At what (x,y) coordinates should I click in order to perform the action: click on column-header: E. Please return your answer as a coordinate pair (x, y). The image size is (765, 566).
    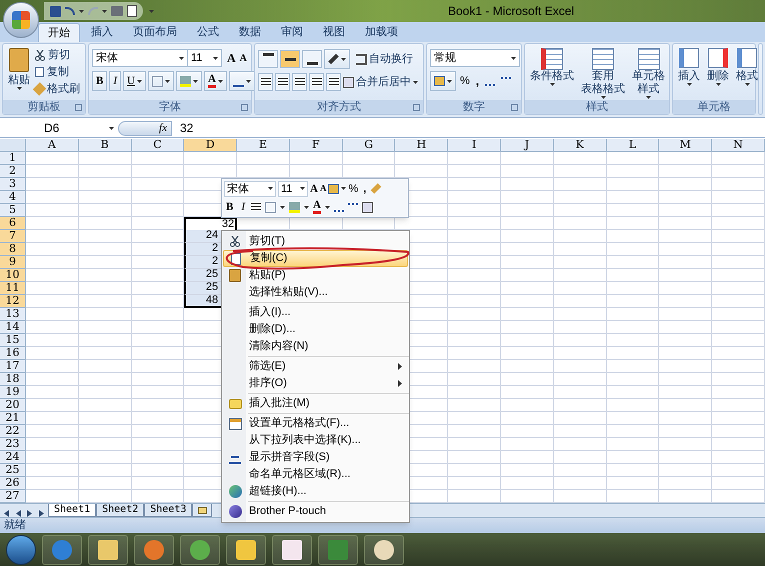
    Looking at the image, I should click on (263, 145).